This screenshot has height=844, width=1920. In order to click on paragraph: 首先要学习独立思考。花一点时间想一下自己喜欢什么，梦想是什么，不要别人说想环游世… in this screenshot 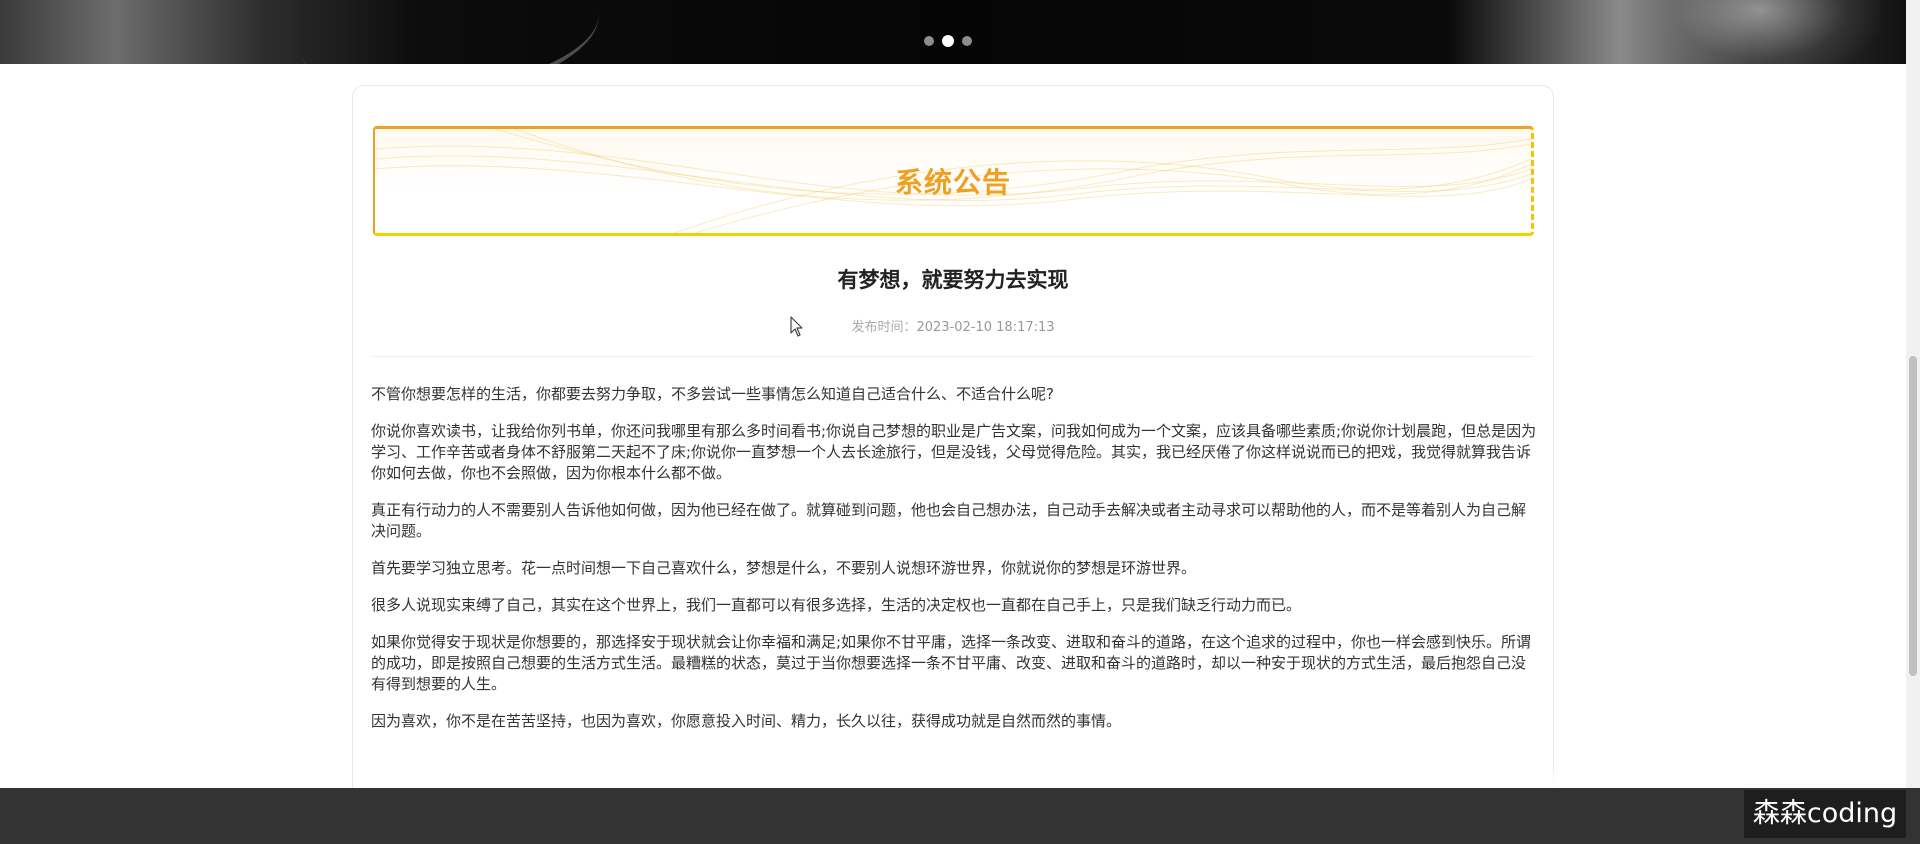, I will do `click(784, 568)`.